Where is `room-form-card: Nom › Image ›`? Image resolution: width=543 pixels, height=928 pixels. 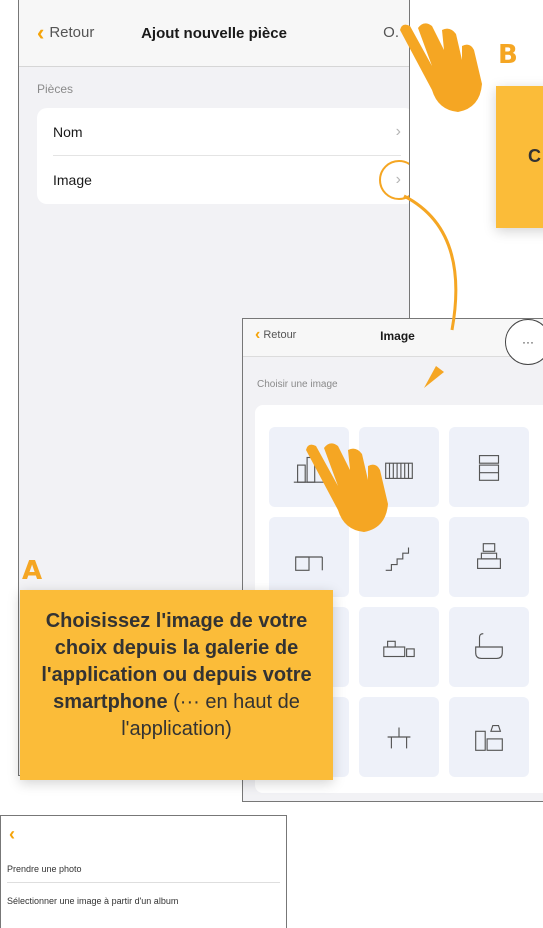
room-form-card: Nom › Image › is located at coordinates (223, 156).